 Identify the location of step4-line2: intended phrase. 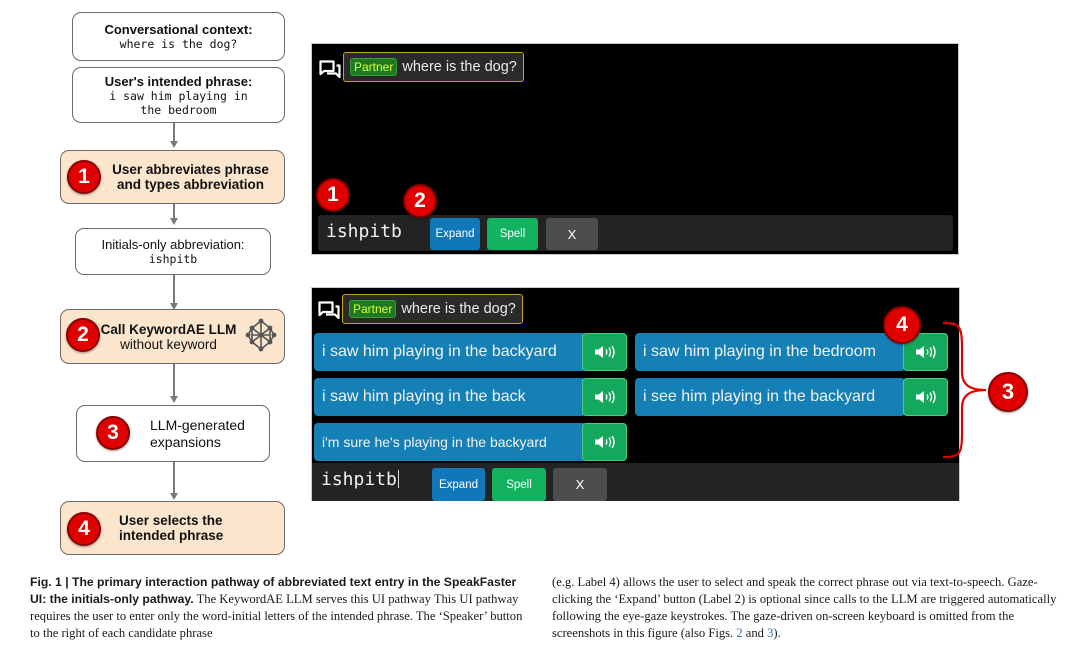
(171, 535).